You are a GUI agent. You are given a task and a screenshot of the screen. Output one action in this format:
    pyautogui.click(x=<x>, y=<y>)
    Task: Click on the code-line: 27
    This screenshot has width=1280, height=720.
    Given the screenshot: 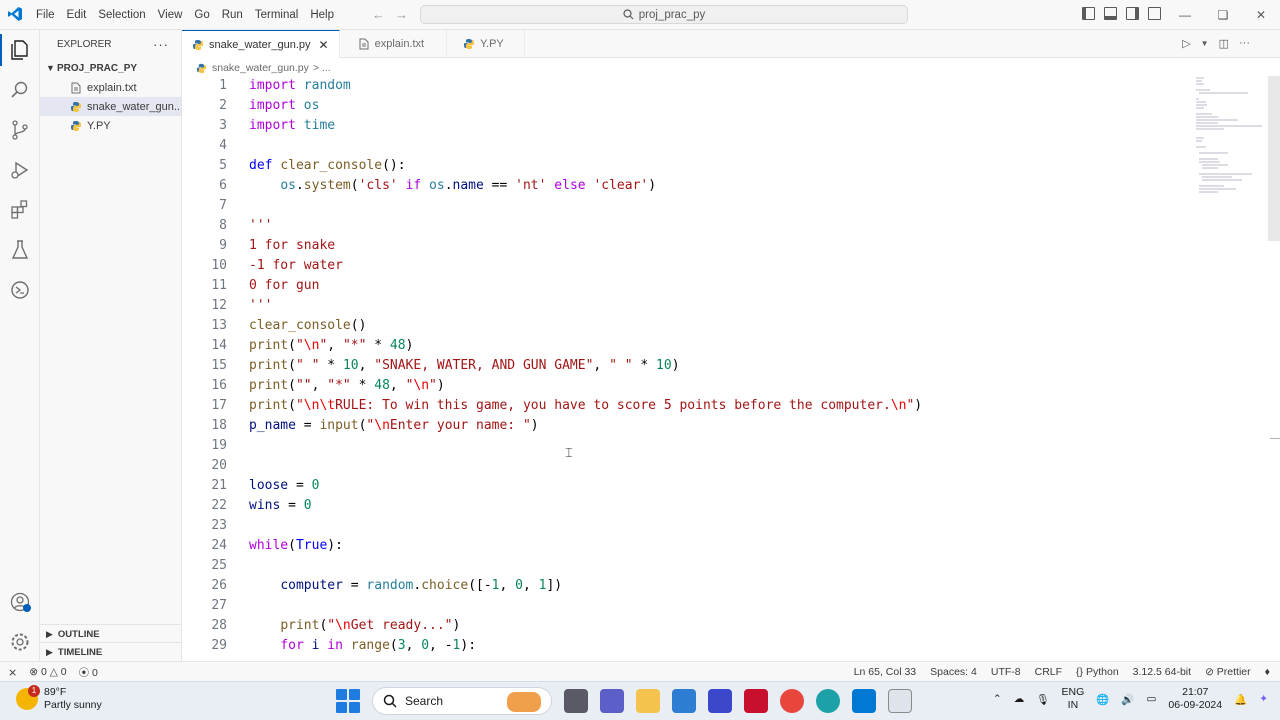 What is the action you would take?
    pyautogui.click(x=682, y=606)
    